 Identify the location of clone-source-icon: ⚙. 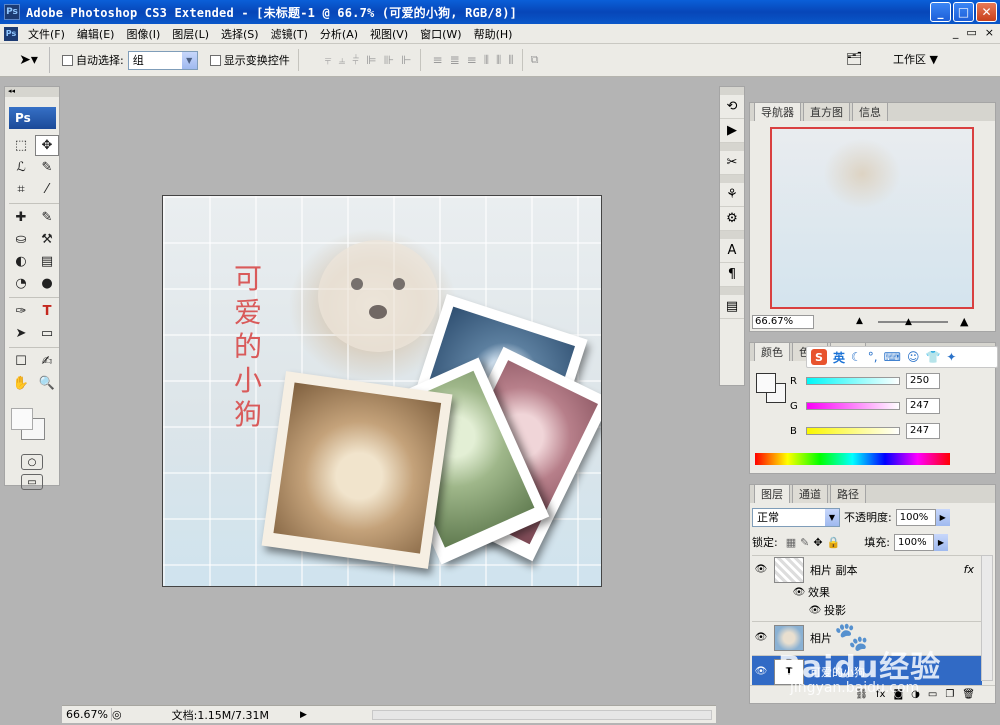
(732, 219).